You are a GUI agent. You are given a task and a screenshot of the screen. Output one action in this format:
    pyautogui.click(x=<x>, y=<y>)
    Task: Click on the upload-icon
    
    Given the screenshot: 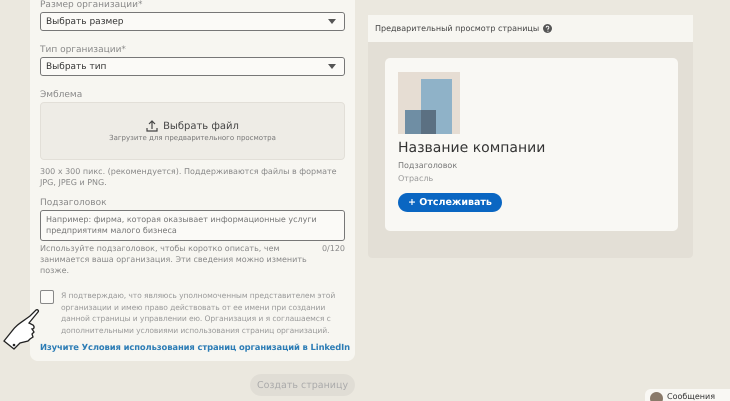 What is the action you would take?
    pyautogui.click(x=152, y=126)
    